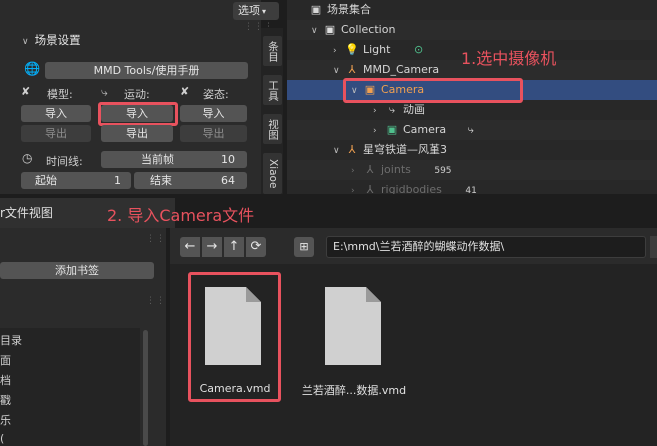 Image resolution: width=657 pixels, height=446 pixels. Describe the element at coordinates (213, 113) in the screenshot. I see `pose-import-button: 导入` at that location.